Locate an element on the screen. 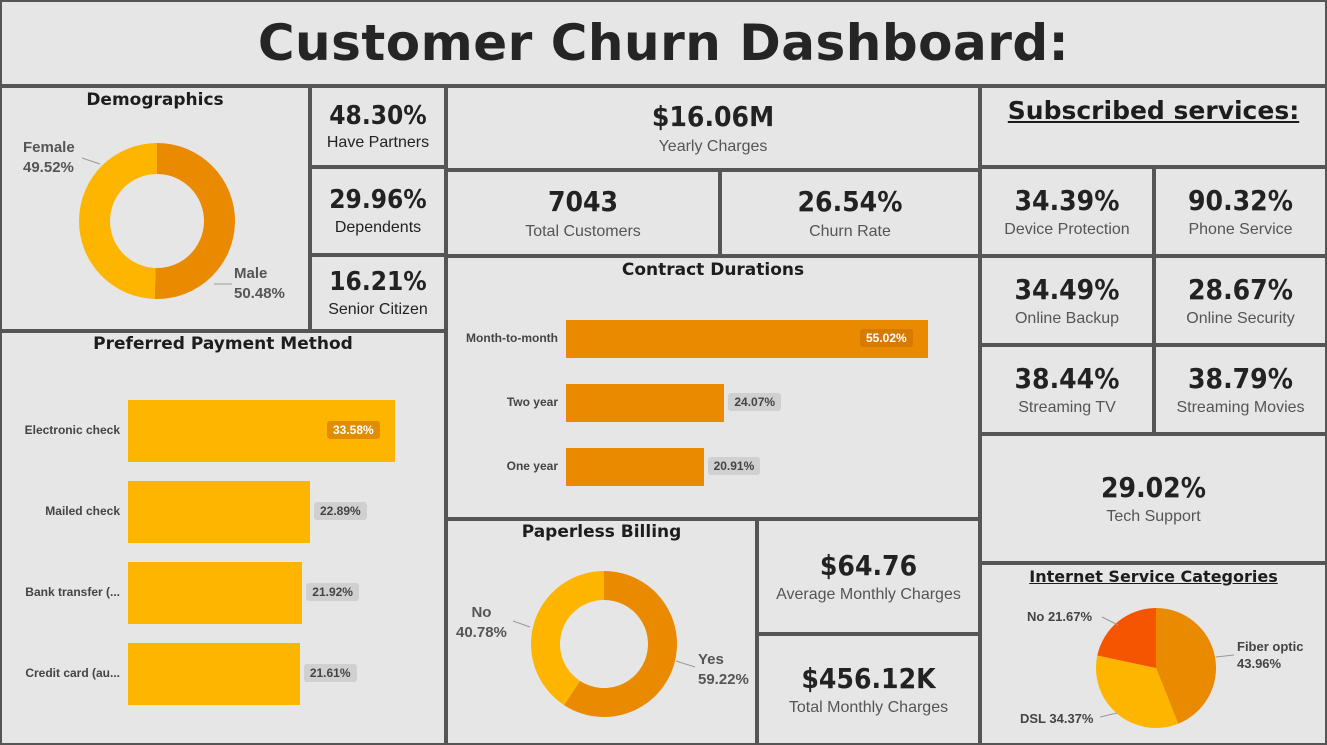  device-protection-value: 34.39% is located at coordinates (1067, 200).